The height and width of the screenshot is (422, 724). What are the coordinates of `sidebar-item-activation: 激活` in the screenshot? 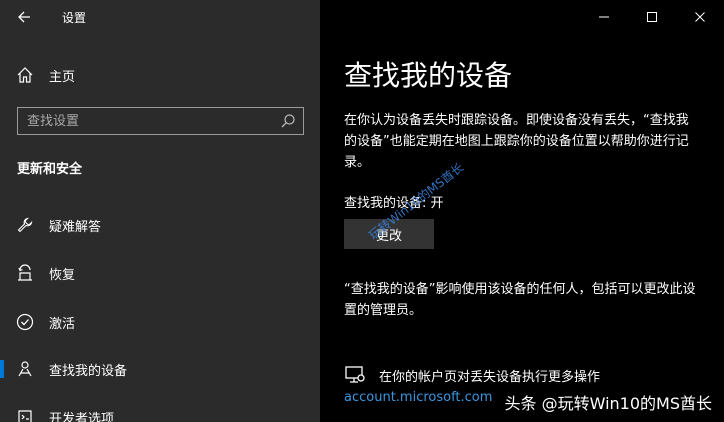 It's located at (160, 322).